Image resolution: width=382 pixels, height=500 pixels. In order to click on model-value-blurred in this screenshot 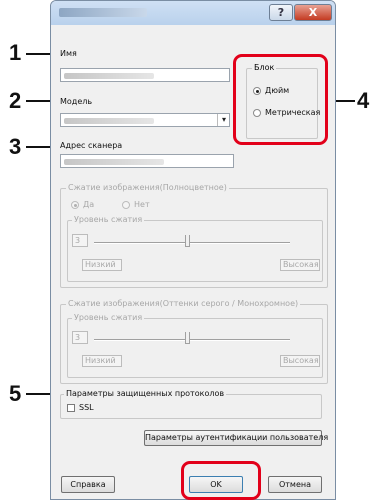, I will do `click(109, 121)`.